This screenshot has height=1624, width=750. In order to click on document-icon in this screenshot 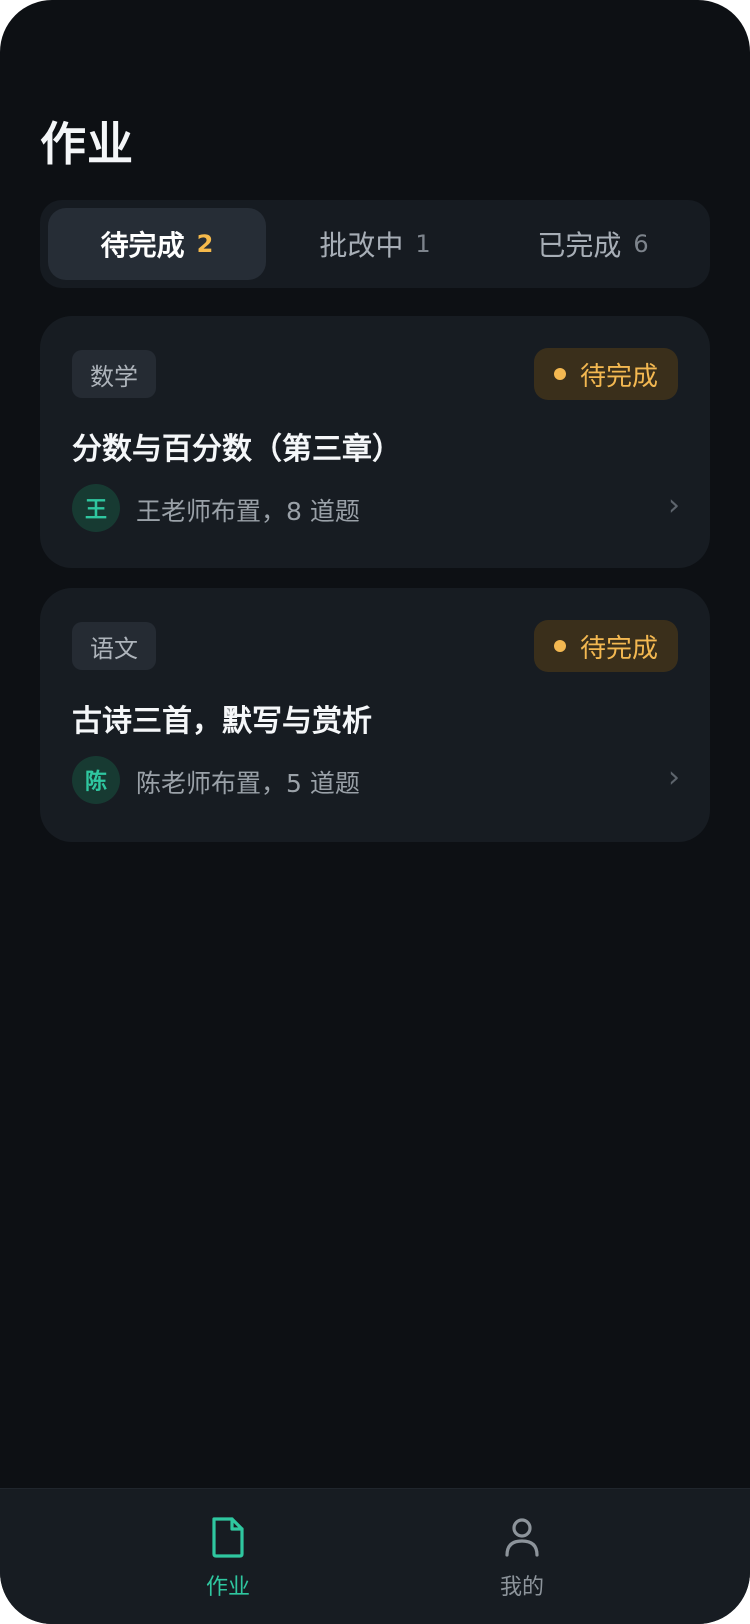, I will do `click(228, 1537)`.